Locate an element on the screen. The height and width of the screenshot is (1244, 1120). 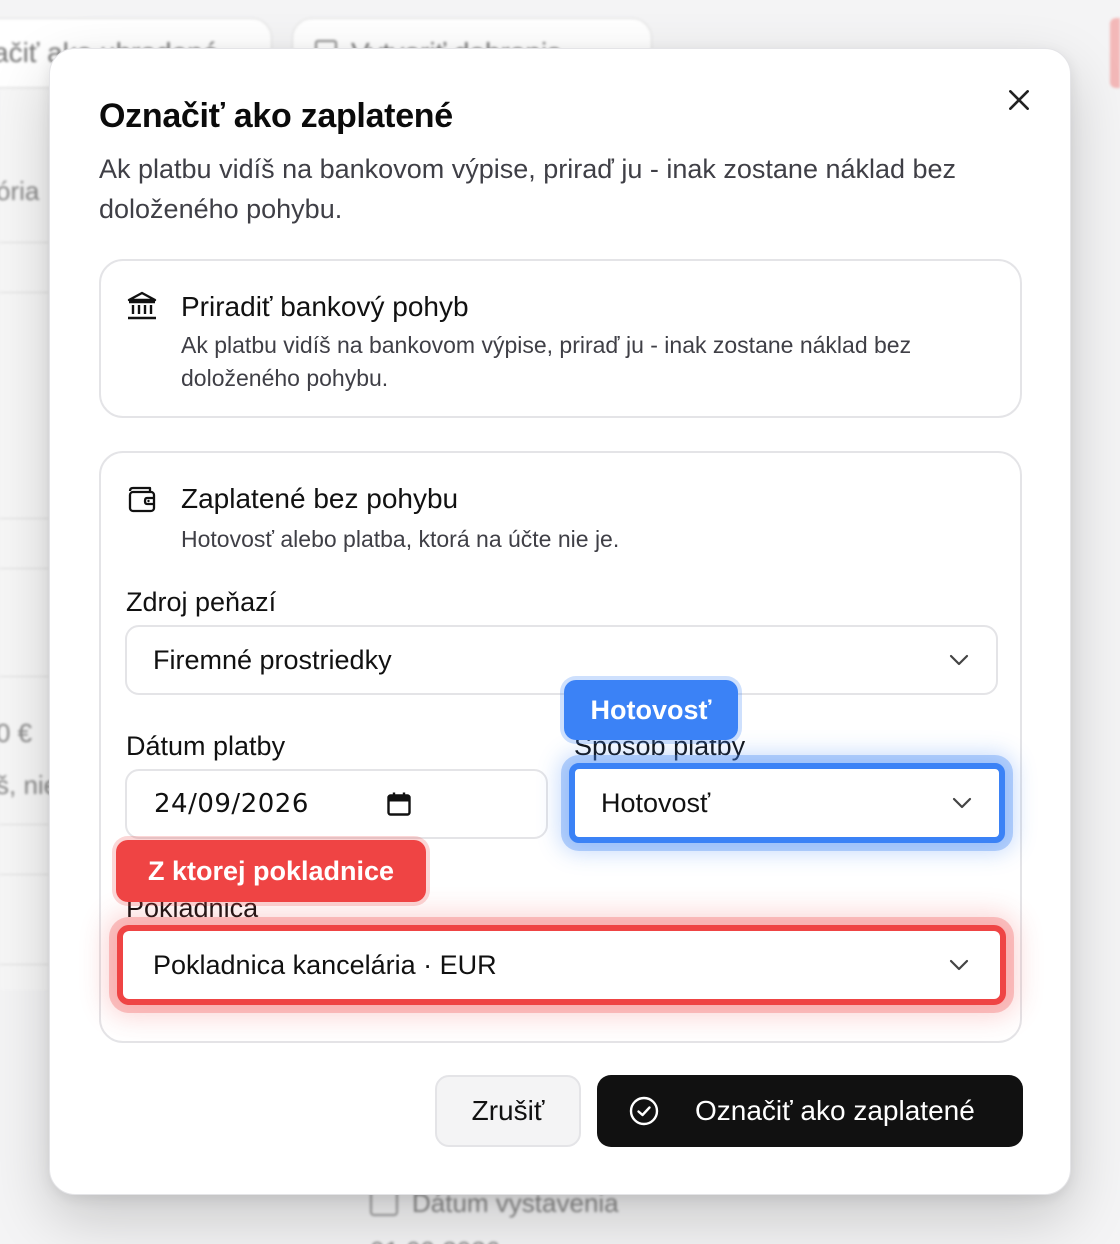
confirm-mark-paid-button: Označiť ako zaplatené is located at coordinates (810, 1111).